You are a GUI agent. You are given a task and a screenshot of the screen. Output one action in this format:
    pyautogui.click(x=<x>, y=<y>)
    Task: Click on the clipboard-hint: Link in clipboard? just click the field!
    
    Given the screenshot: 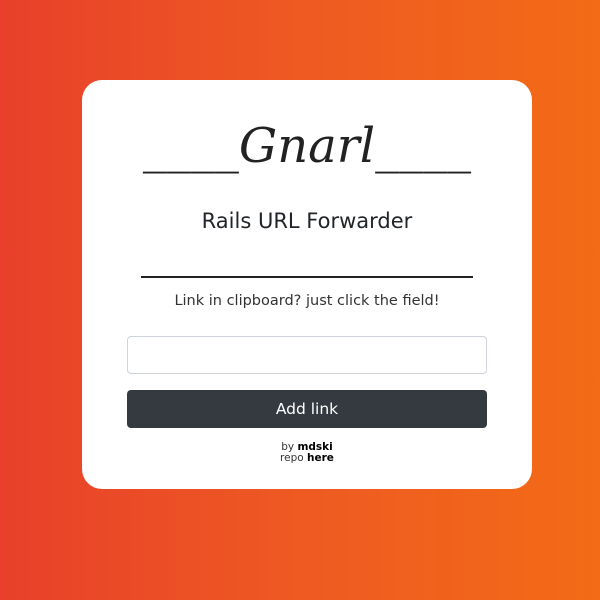 What is the action you would take?
    pyautogui.click(x=307, y=301)
    